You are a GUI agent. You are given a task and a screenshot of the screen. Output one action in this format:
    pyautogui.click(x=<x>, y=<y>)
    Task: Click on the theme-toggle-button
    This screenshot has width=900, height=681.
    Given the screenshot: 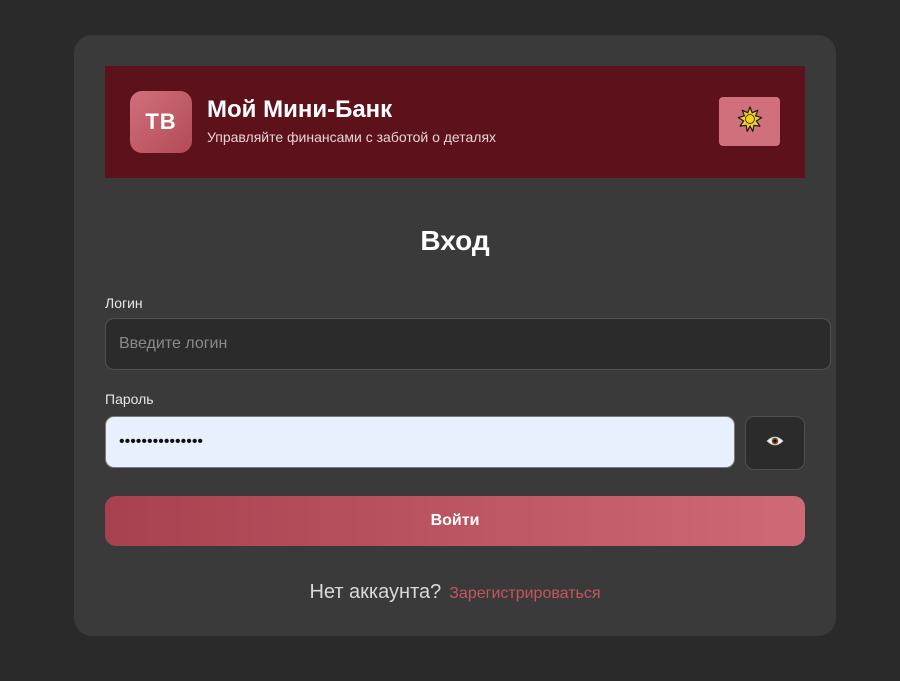 What is the action you would take?
    pyautogui.click(x=749, y=121)
    